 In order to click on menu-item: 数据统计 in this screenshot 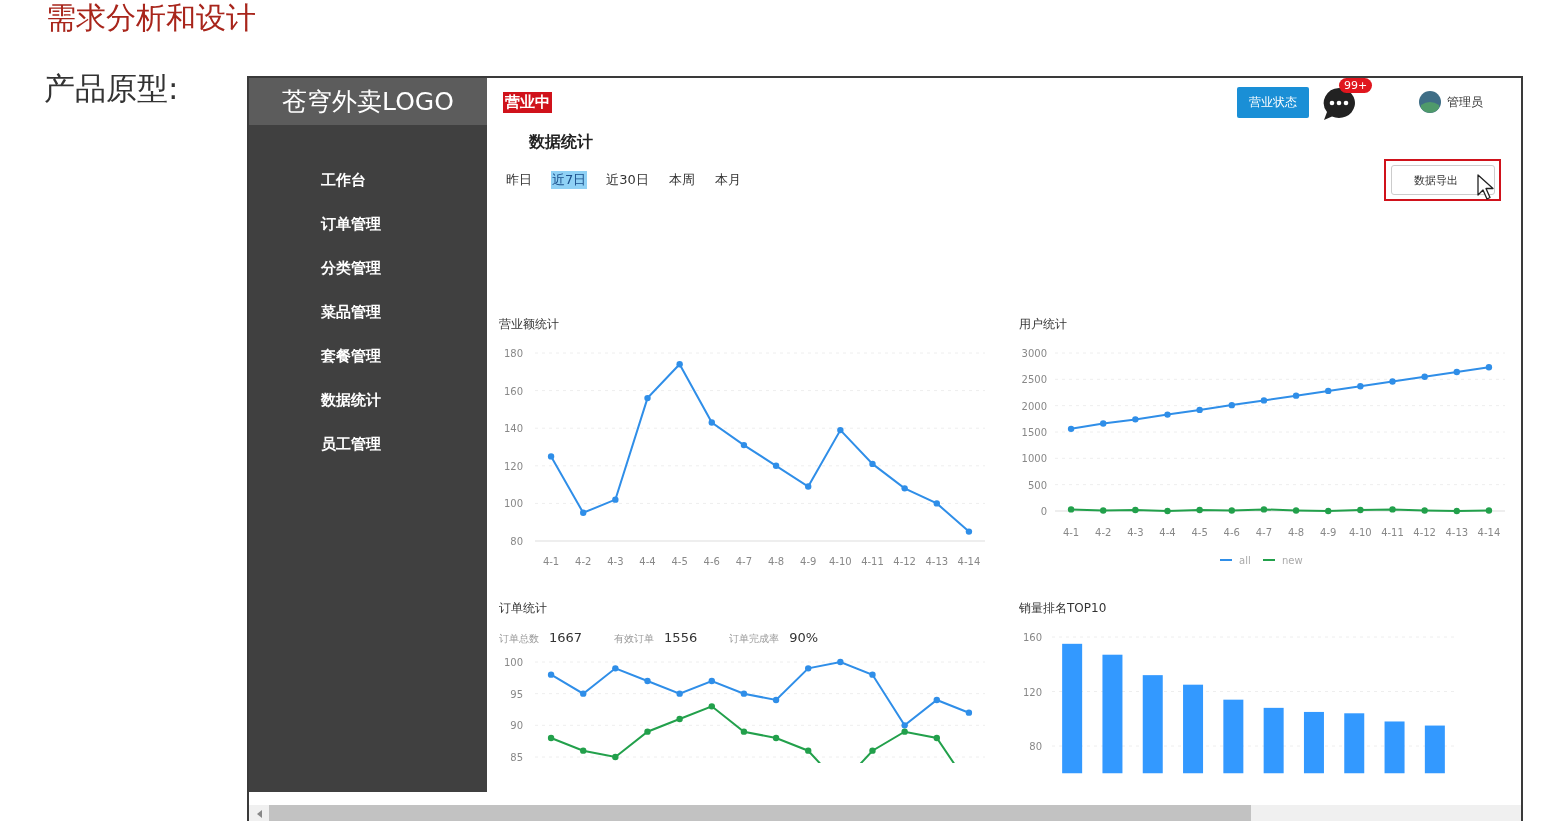, I will do `click(351, 411)`.